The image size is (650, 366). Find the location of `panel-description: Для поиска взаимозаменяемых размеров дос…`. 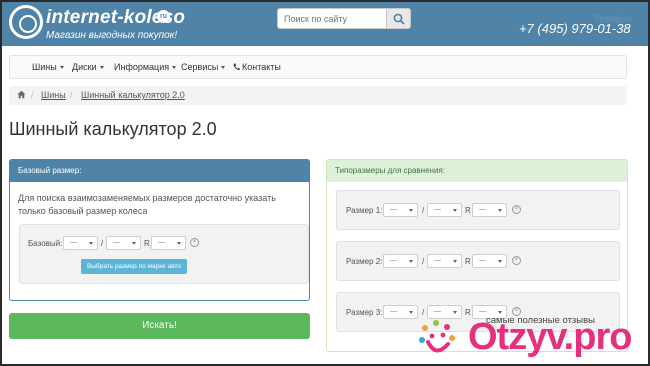

panel-description: Для поиска взаимозаменяемых размеров дос… is located at coordinates (147, 204).